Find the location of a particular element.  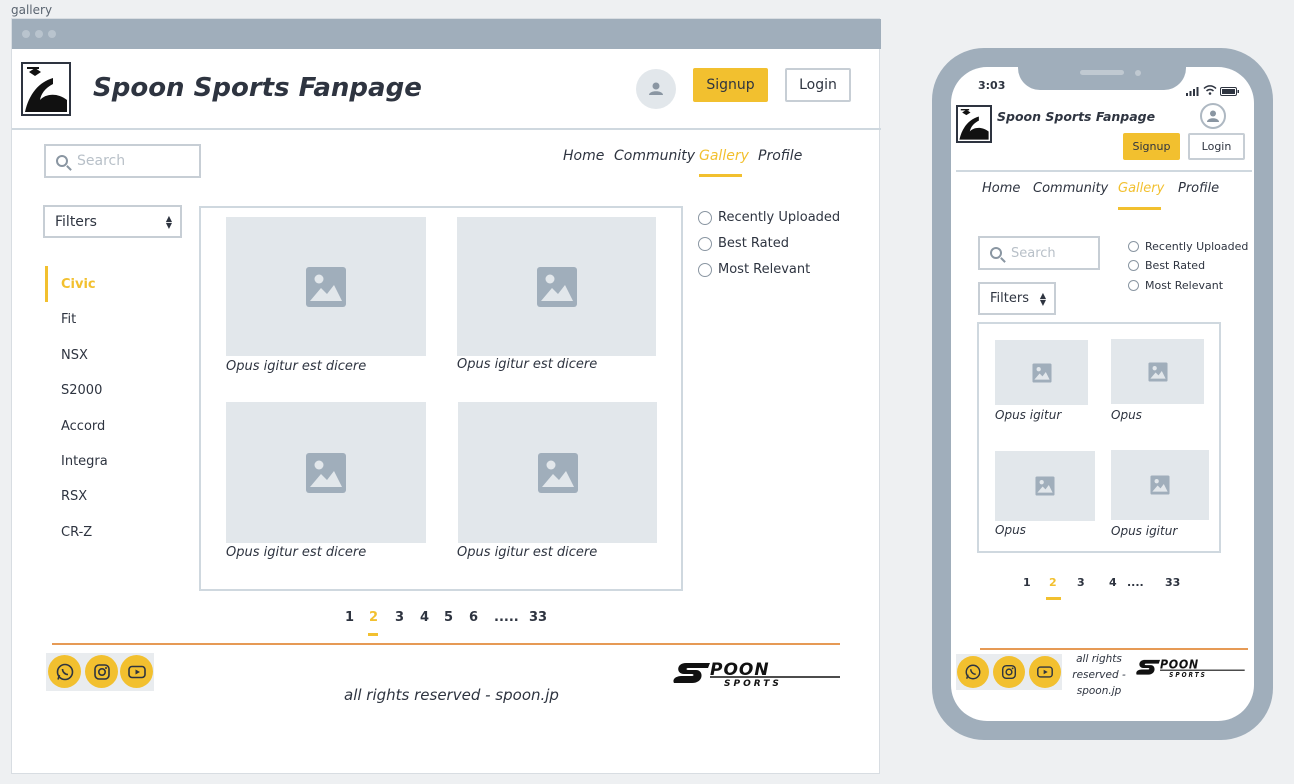

phone-speaker is located at coordinates (1102, 72).